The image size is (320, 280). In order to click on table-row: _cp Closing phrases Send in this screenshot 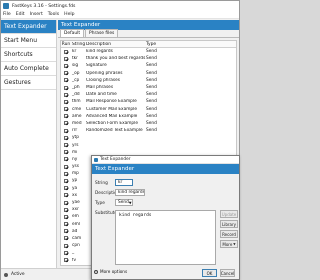, I will do `click(148, 80)`.